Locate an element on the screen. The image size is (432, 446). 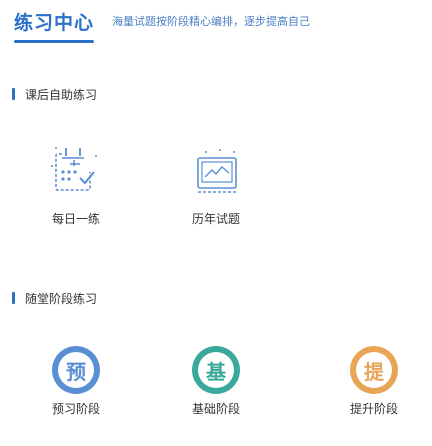
page-subtitle: 海量试题按阶段精心编排，逐步提高自己 is located at coordinates (211, 21).